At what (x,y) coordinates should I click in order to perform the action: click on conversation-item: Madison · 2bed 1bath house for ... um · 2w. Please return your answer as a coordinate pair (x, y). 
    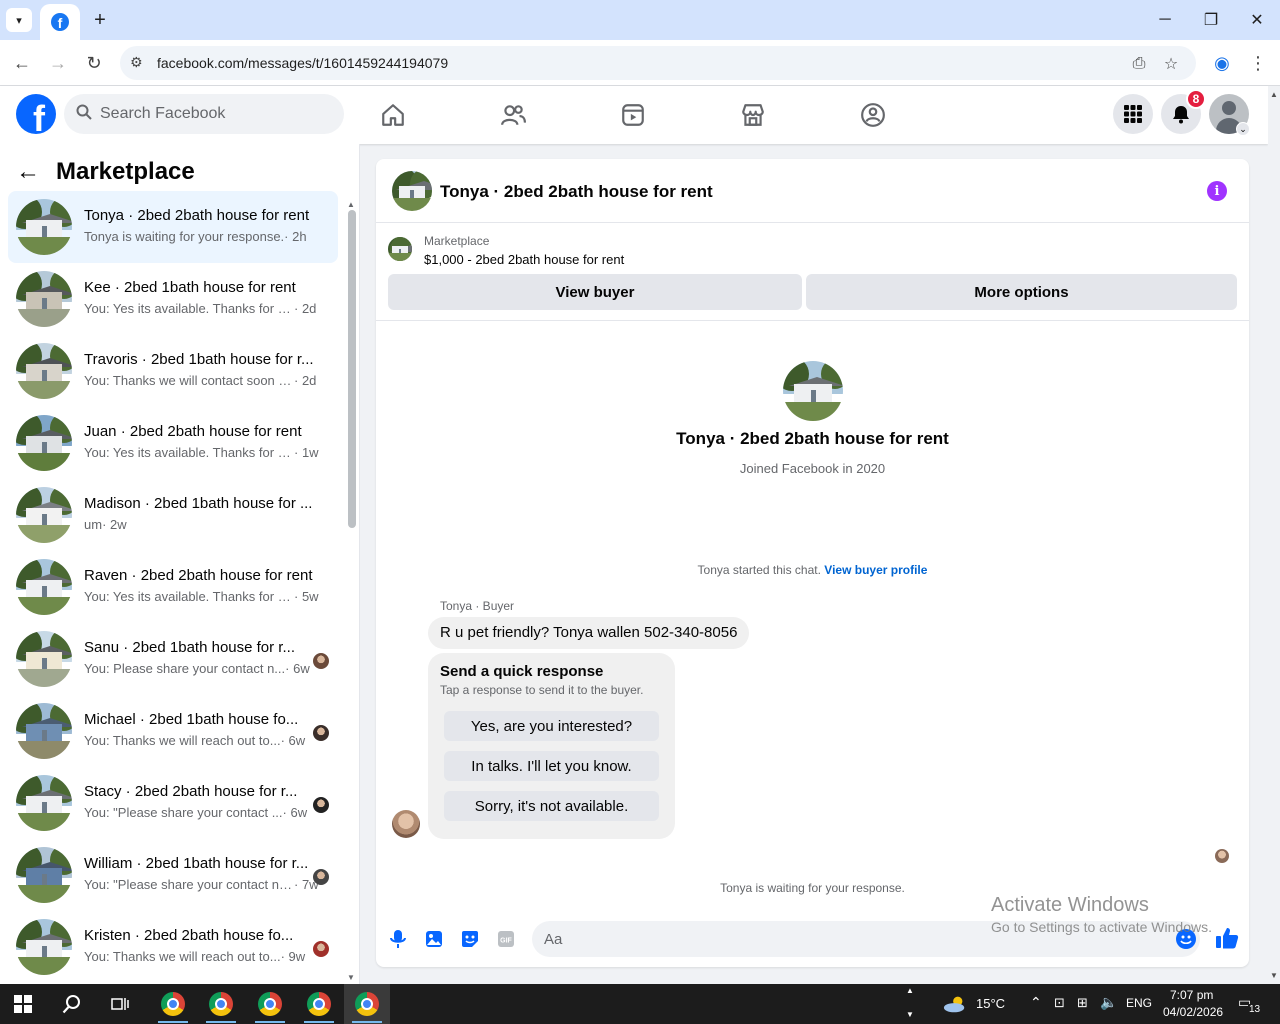
    Looking at the image, I should click on (173, 515).